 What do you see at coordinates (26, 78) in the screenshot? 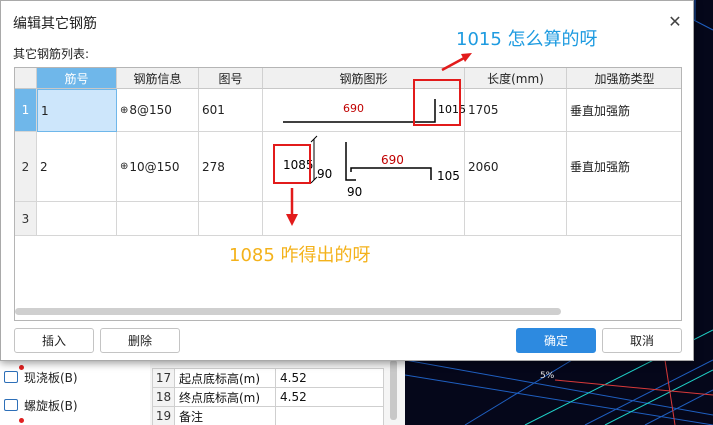
I see `grid-corner` at bounding box center [26, 78].